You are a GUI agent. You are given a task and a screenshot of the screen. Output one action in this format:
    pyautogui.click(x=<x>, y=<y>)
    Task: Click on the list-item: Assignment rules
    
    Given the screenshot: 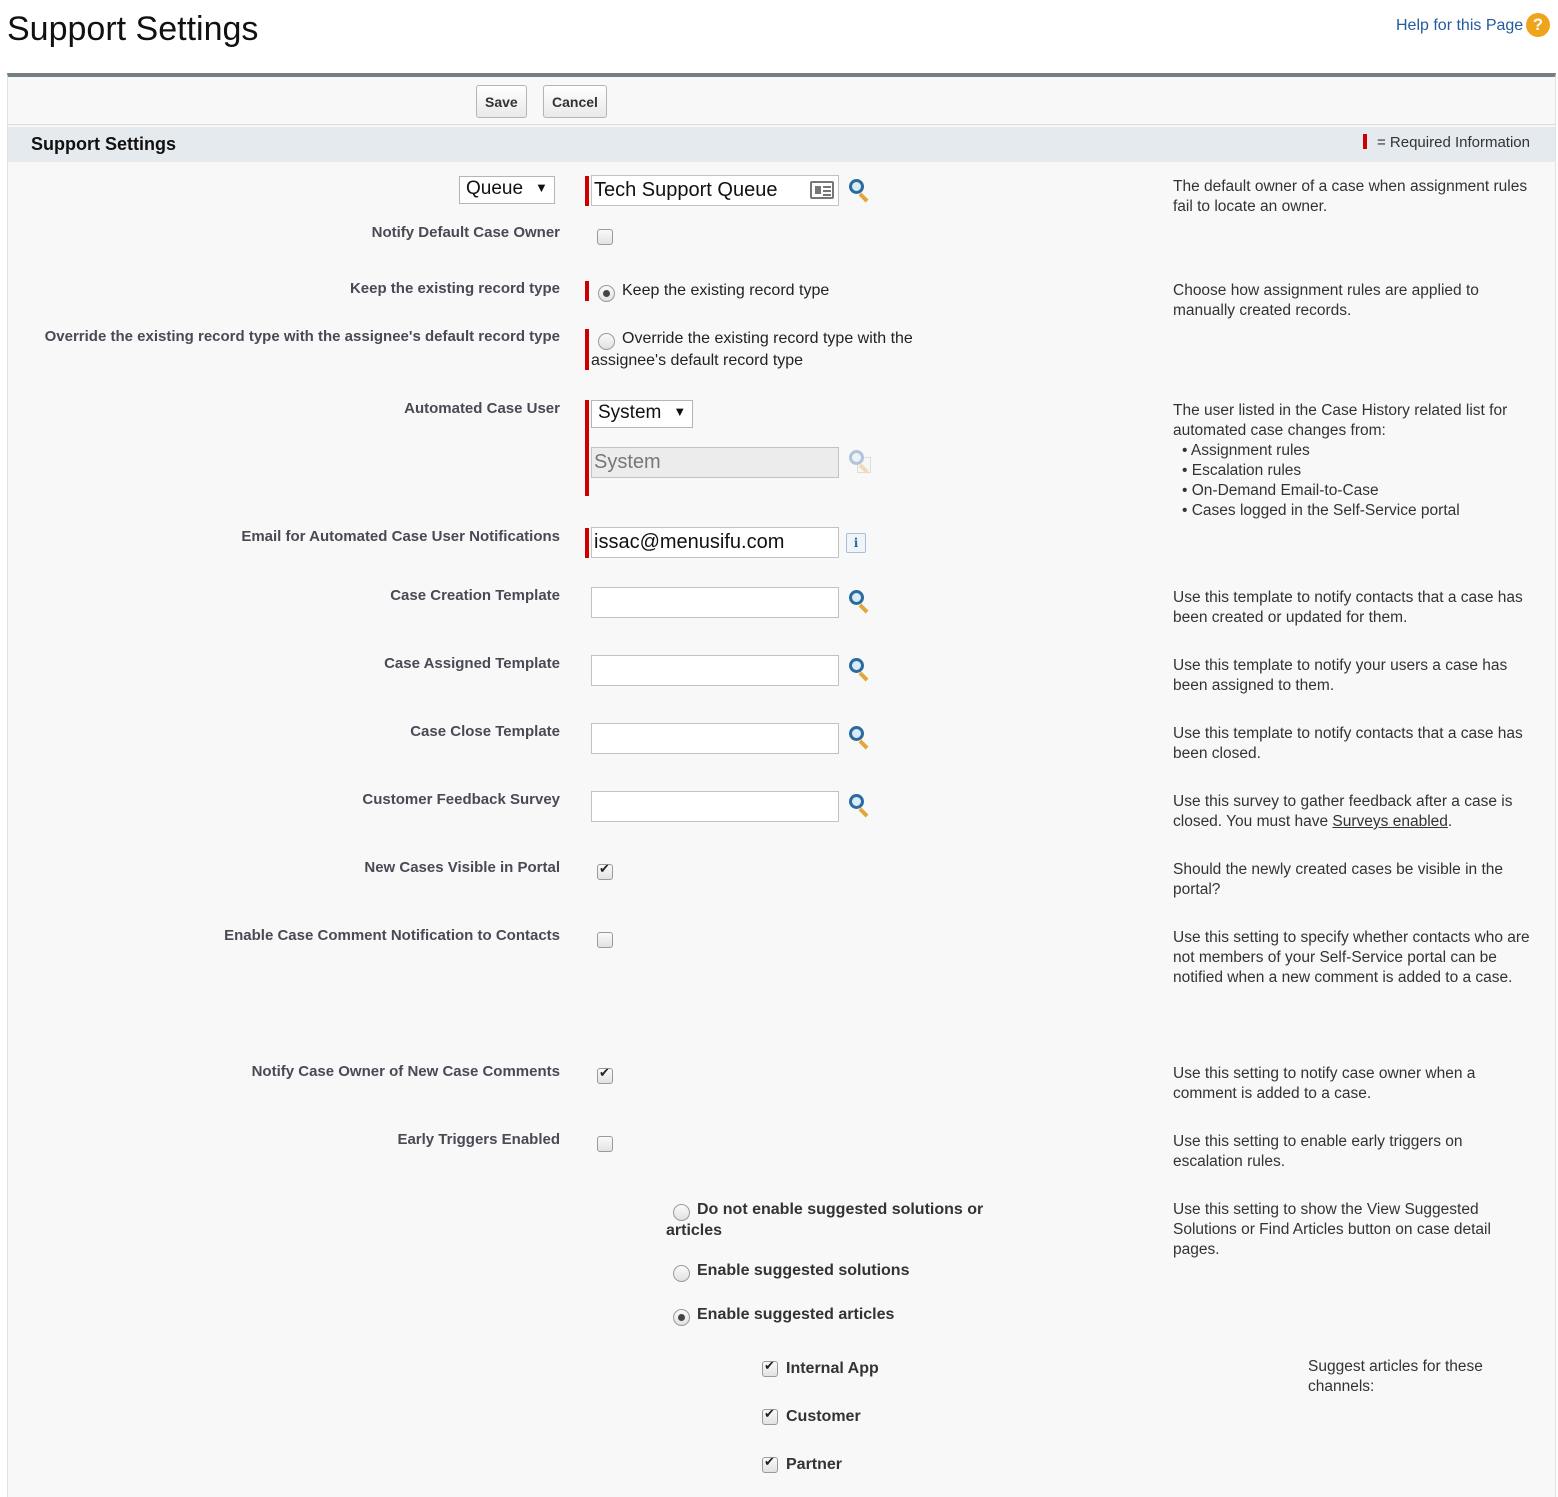 What is the action you would take?
    pyautogui.click(x=1357, y=451)
    